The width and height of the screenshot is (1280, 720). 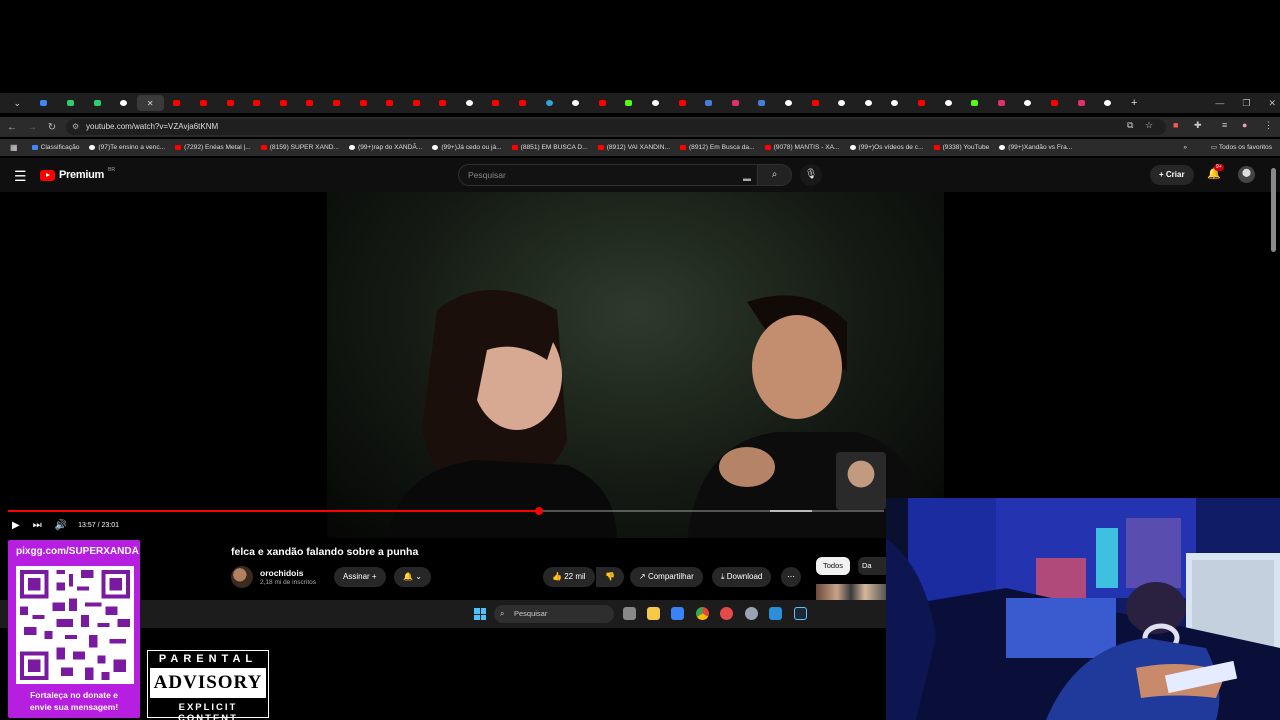 What do you see at coordinates (569, 577) in the screenshot?
I see `like-button: 👍 22 mil` at bounding box center [569, 577].